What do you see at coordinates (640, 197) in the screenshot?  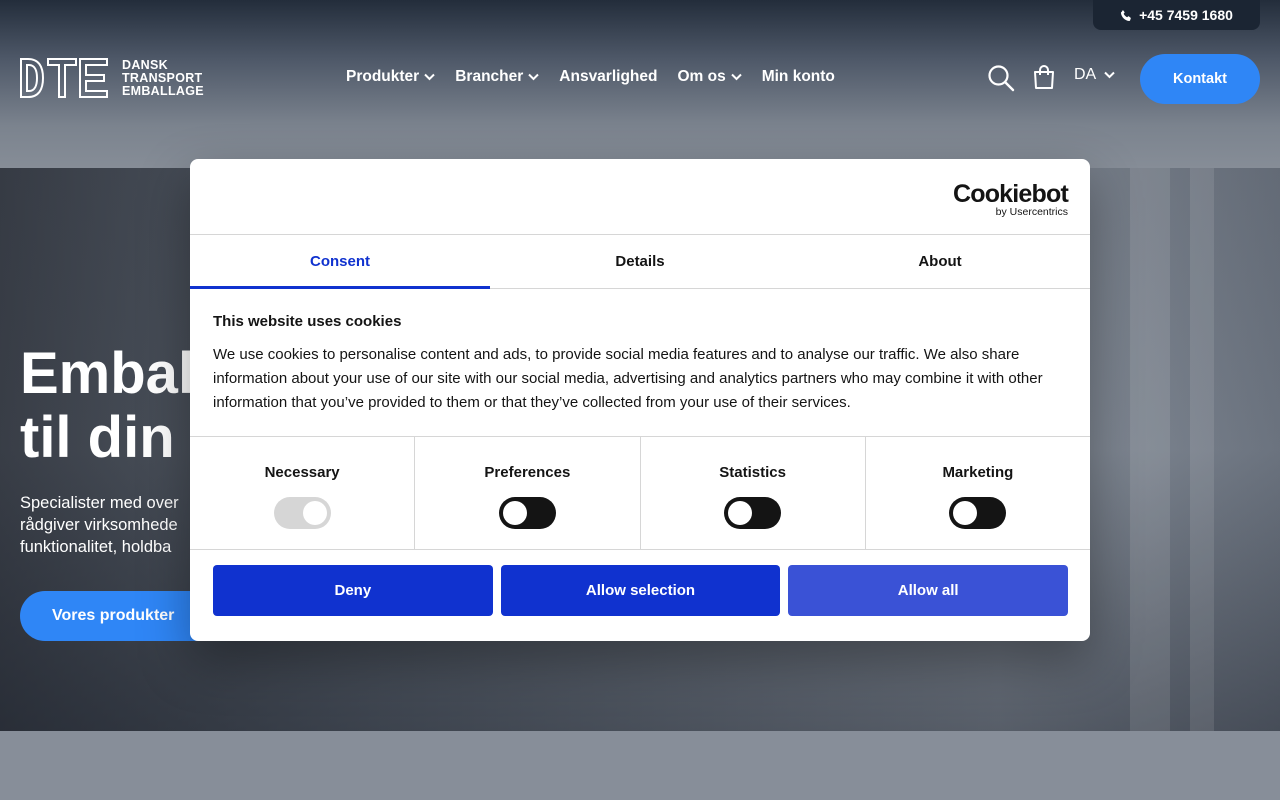 I see `dialog-header: Cookiebot by Usercentrics` at bounding box center [640, 197].